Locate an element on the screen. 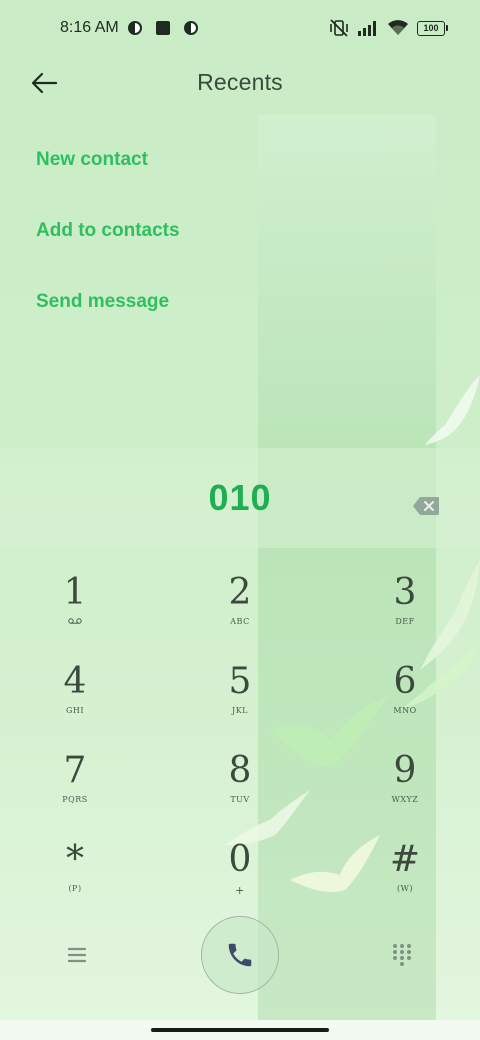  header: Recents is located at coordinates (240, 82).